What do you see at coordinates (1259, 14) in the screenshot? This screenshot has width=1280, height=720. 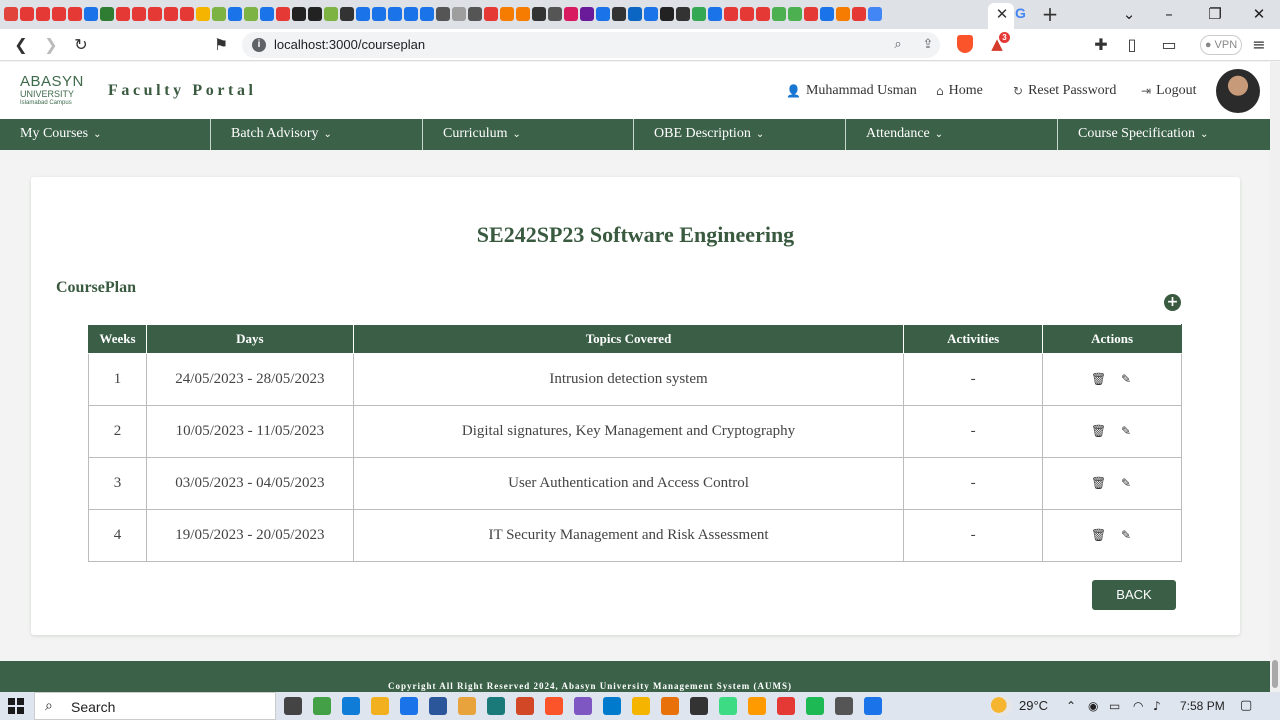 I see `close-window-button: ✕` at bounding box center [1259, 14].